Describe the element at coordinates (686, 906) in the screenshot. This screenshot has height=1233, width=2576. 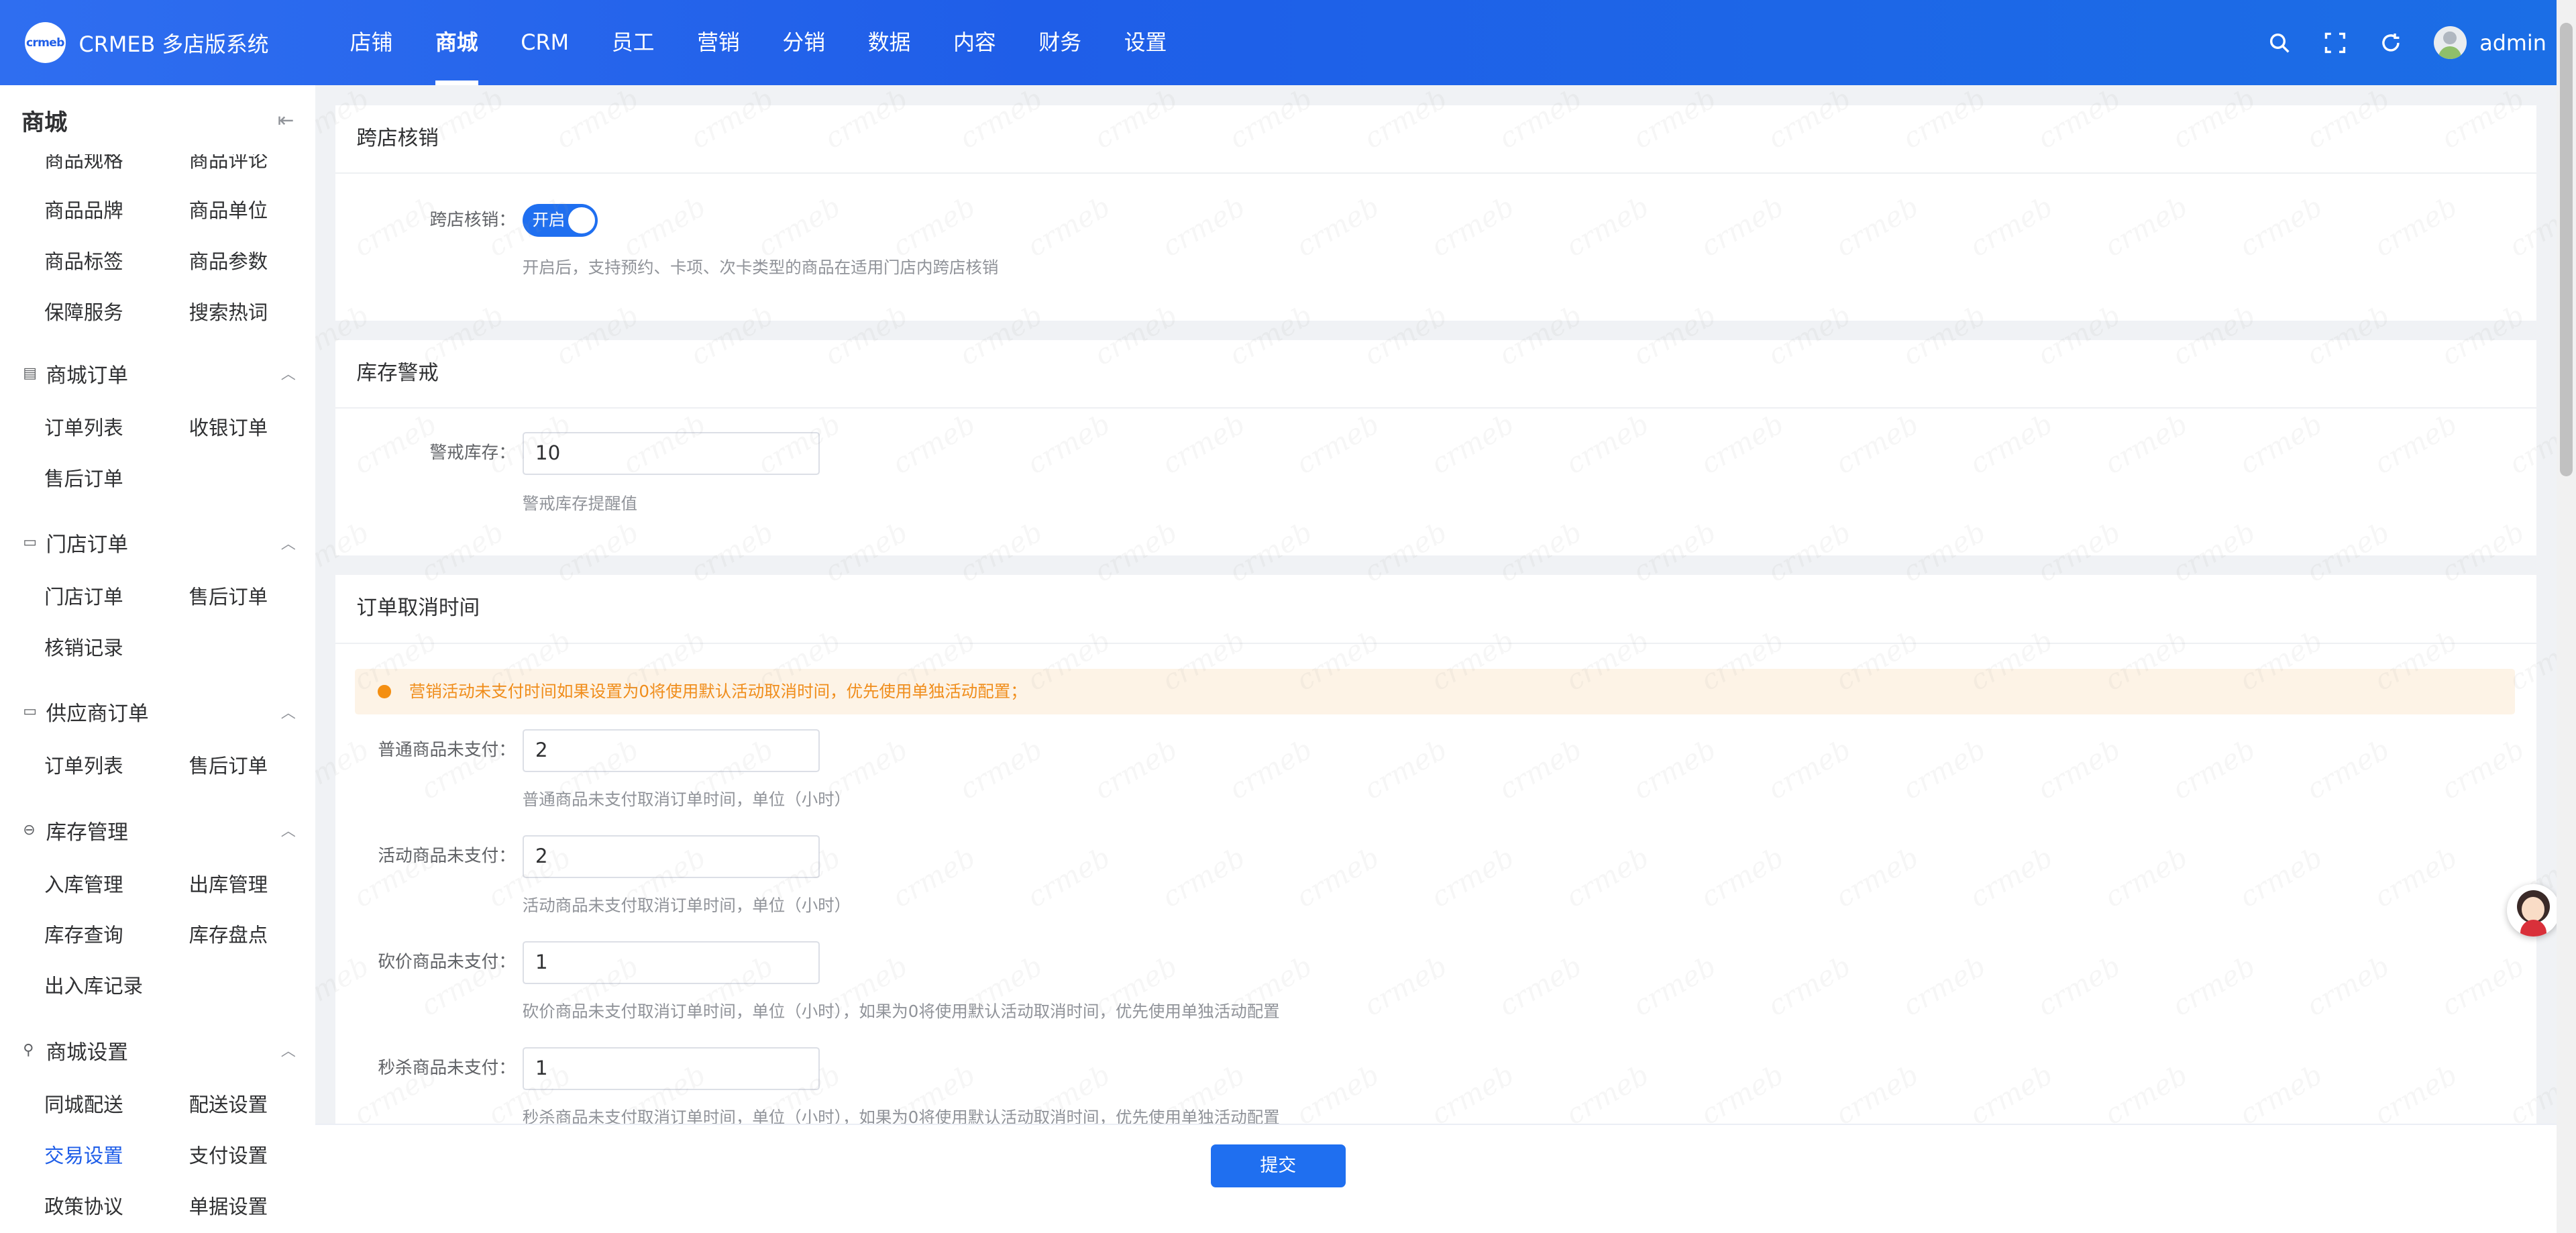
I see `field-hint: 活动商品未支付取消订单时间，单位（小时）` at that location.